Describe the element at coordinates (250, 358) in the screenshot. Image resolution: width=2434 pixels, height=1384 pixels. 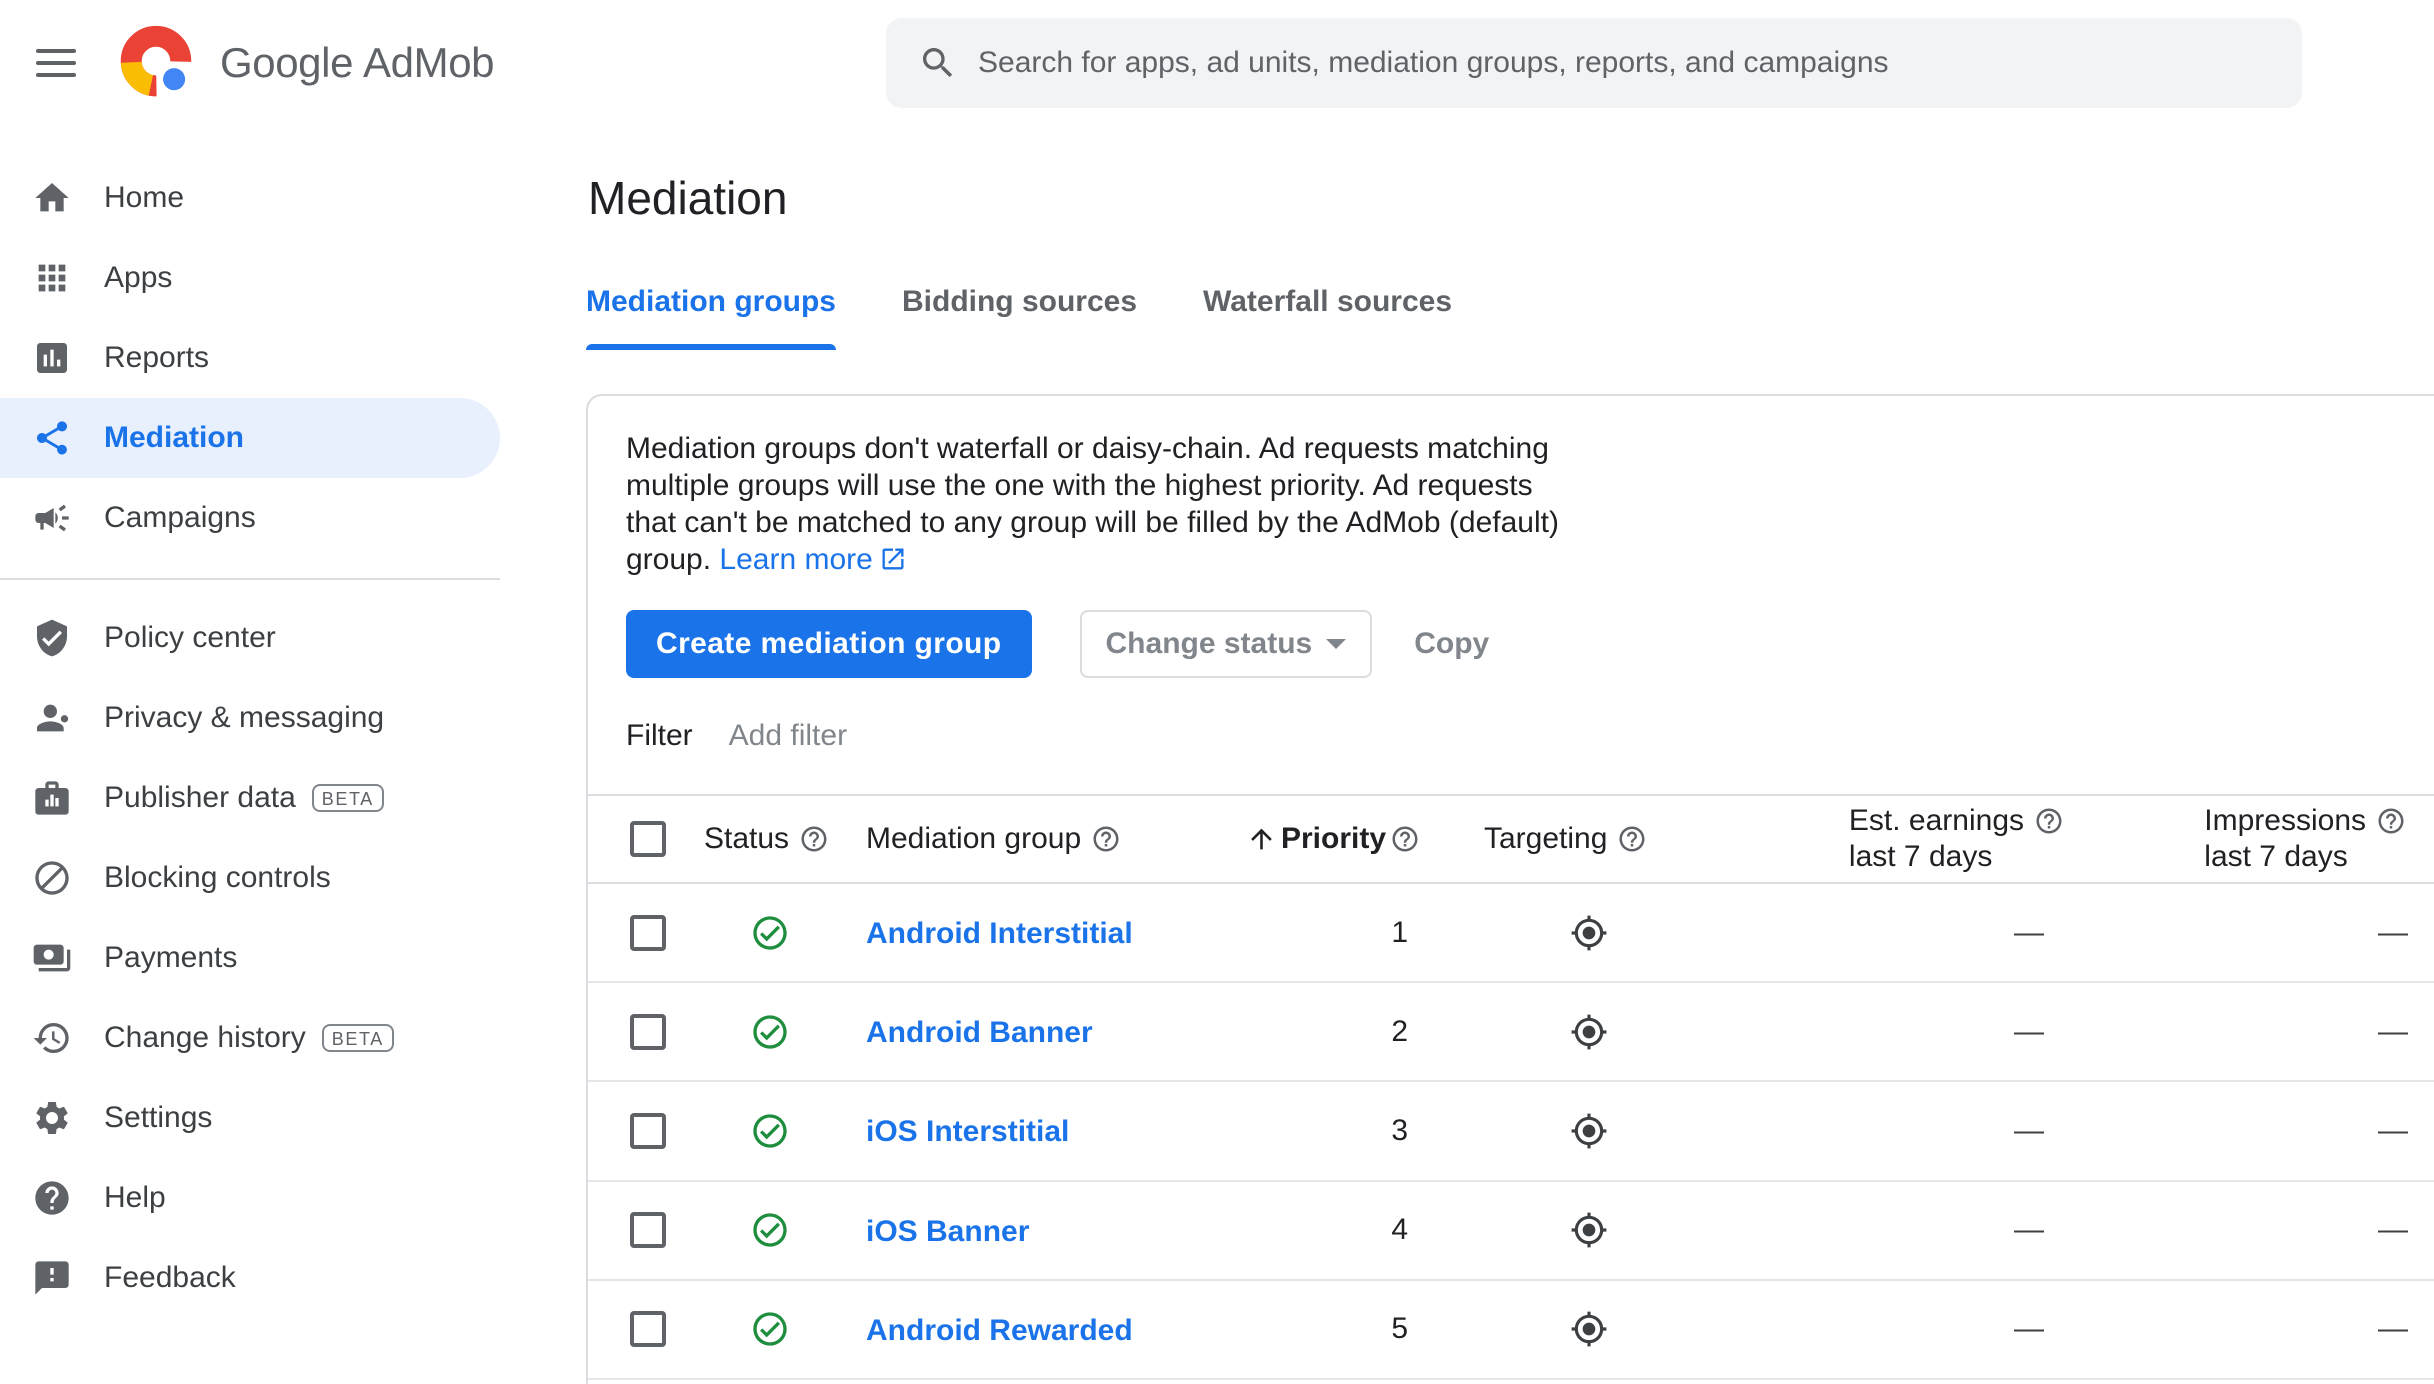
I see `sidebar-item-reports: Reports` at that location.